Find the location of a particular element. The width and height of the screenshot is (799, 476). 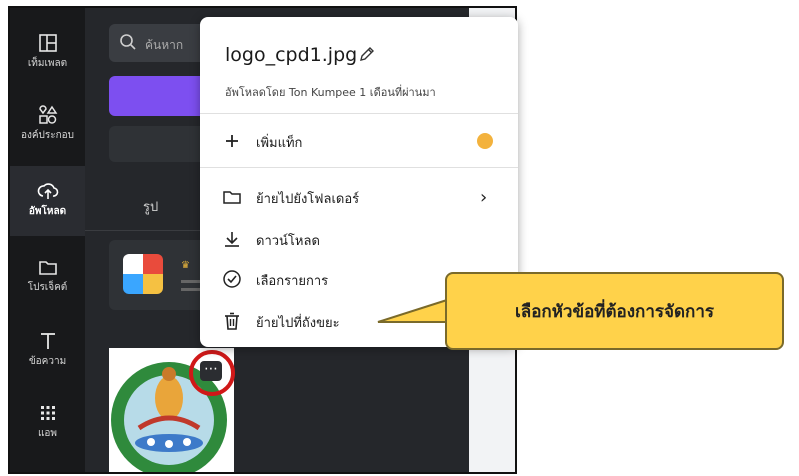

check-circle-icon is located at coordinates (232, 279).